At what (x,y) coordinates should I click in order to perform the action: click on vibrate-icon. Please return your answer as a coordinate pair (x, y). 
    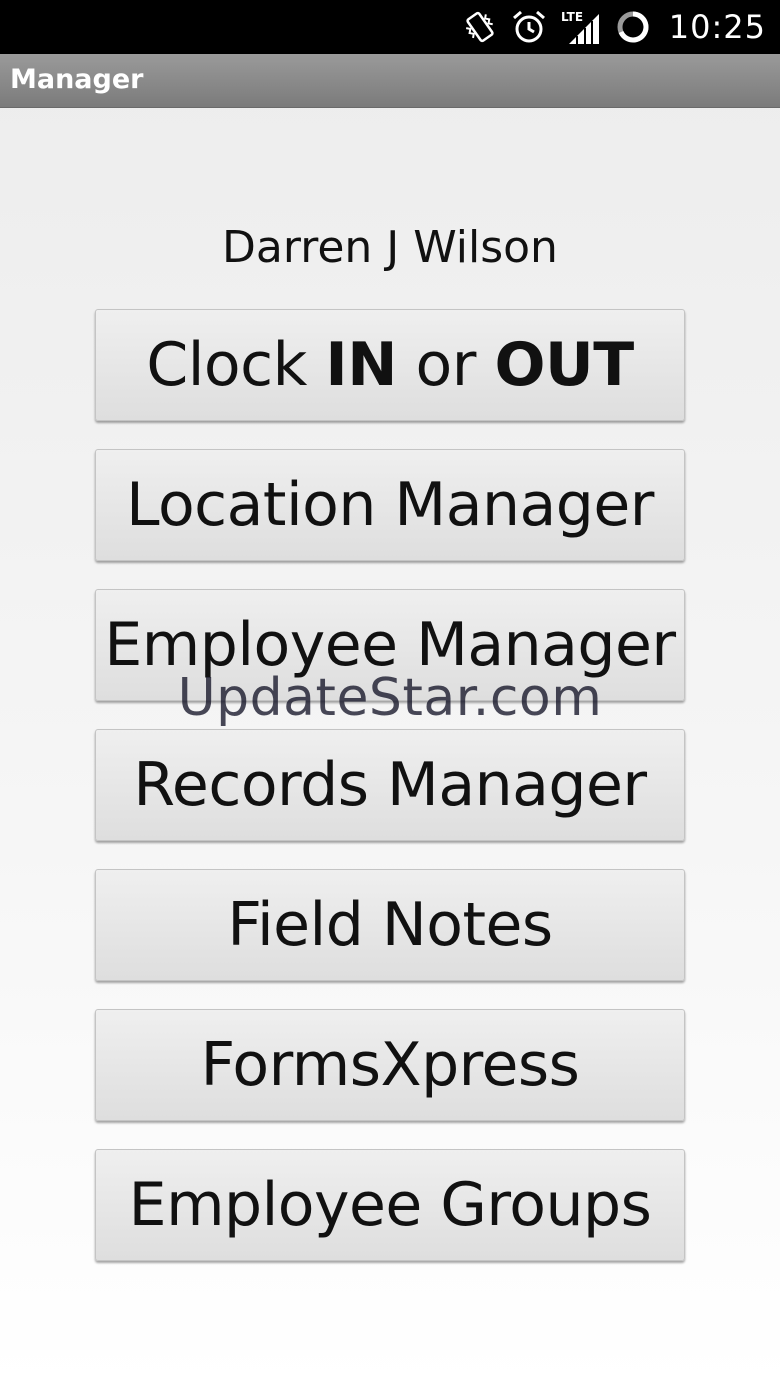
    Looking at the image, I should click on (480, 27).